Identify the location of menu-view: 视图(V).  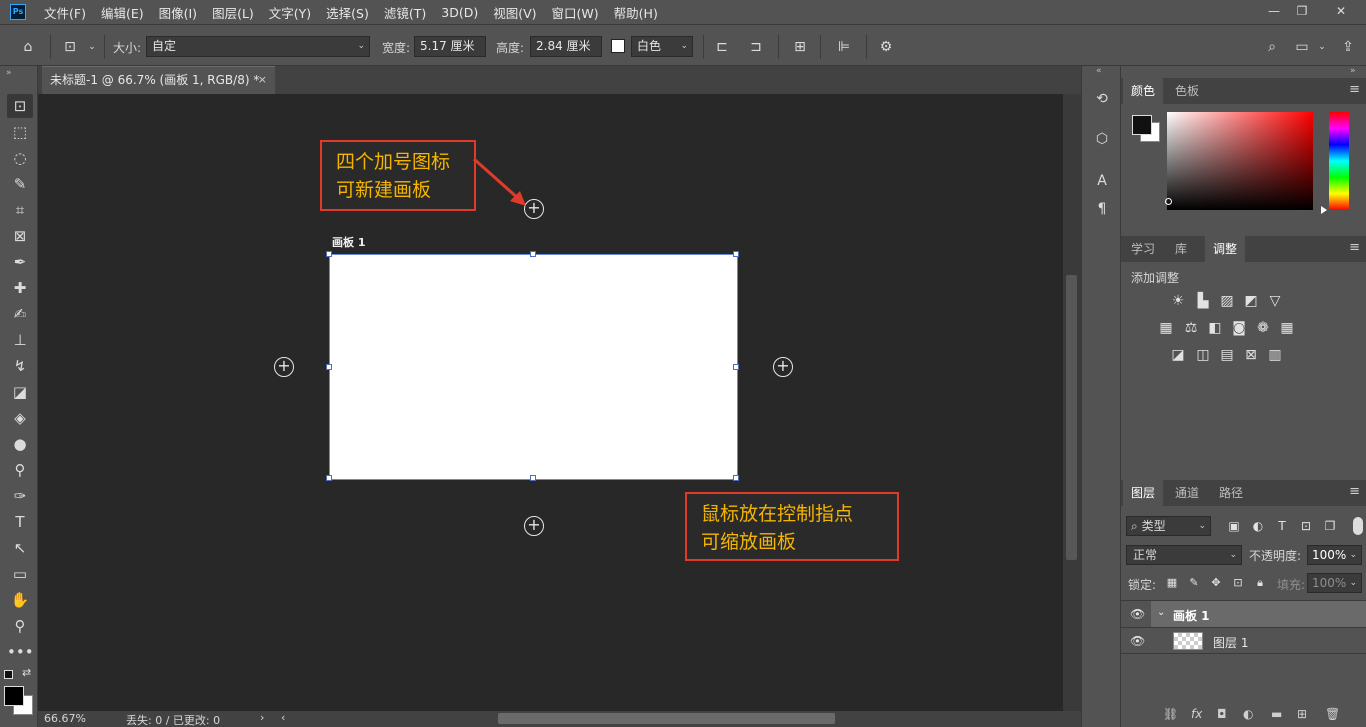
(514, 12).